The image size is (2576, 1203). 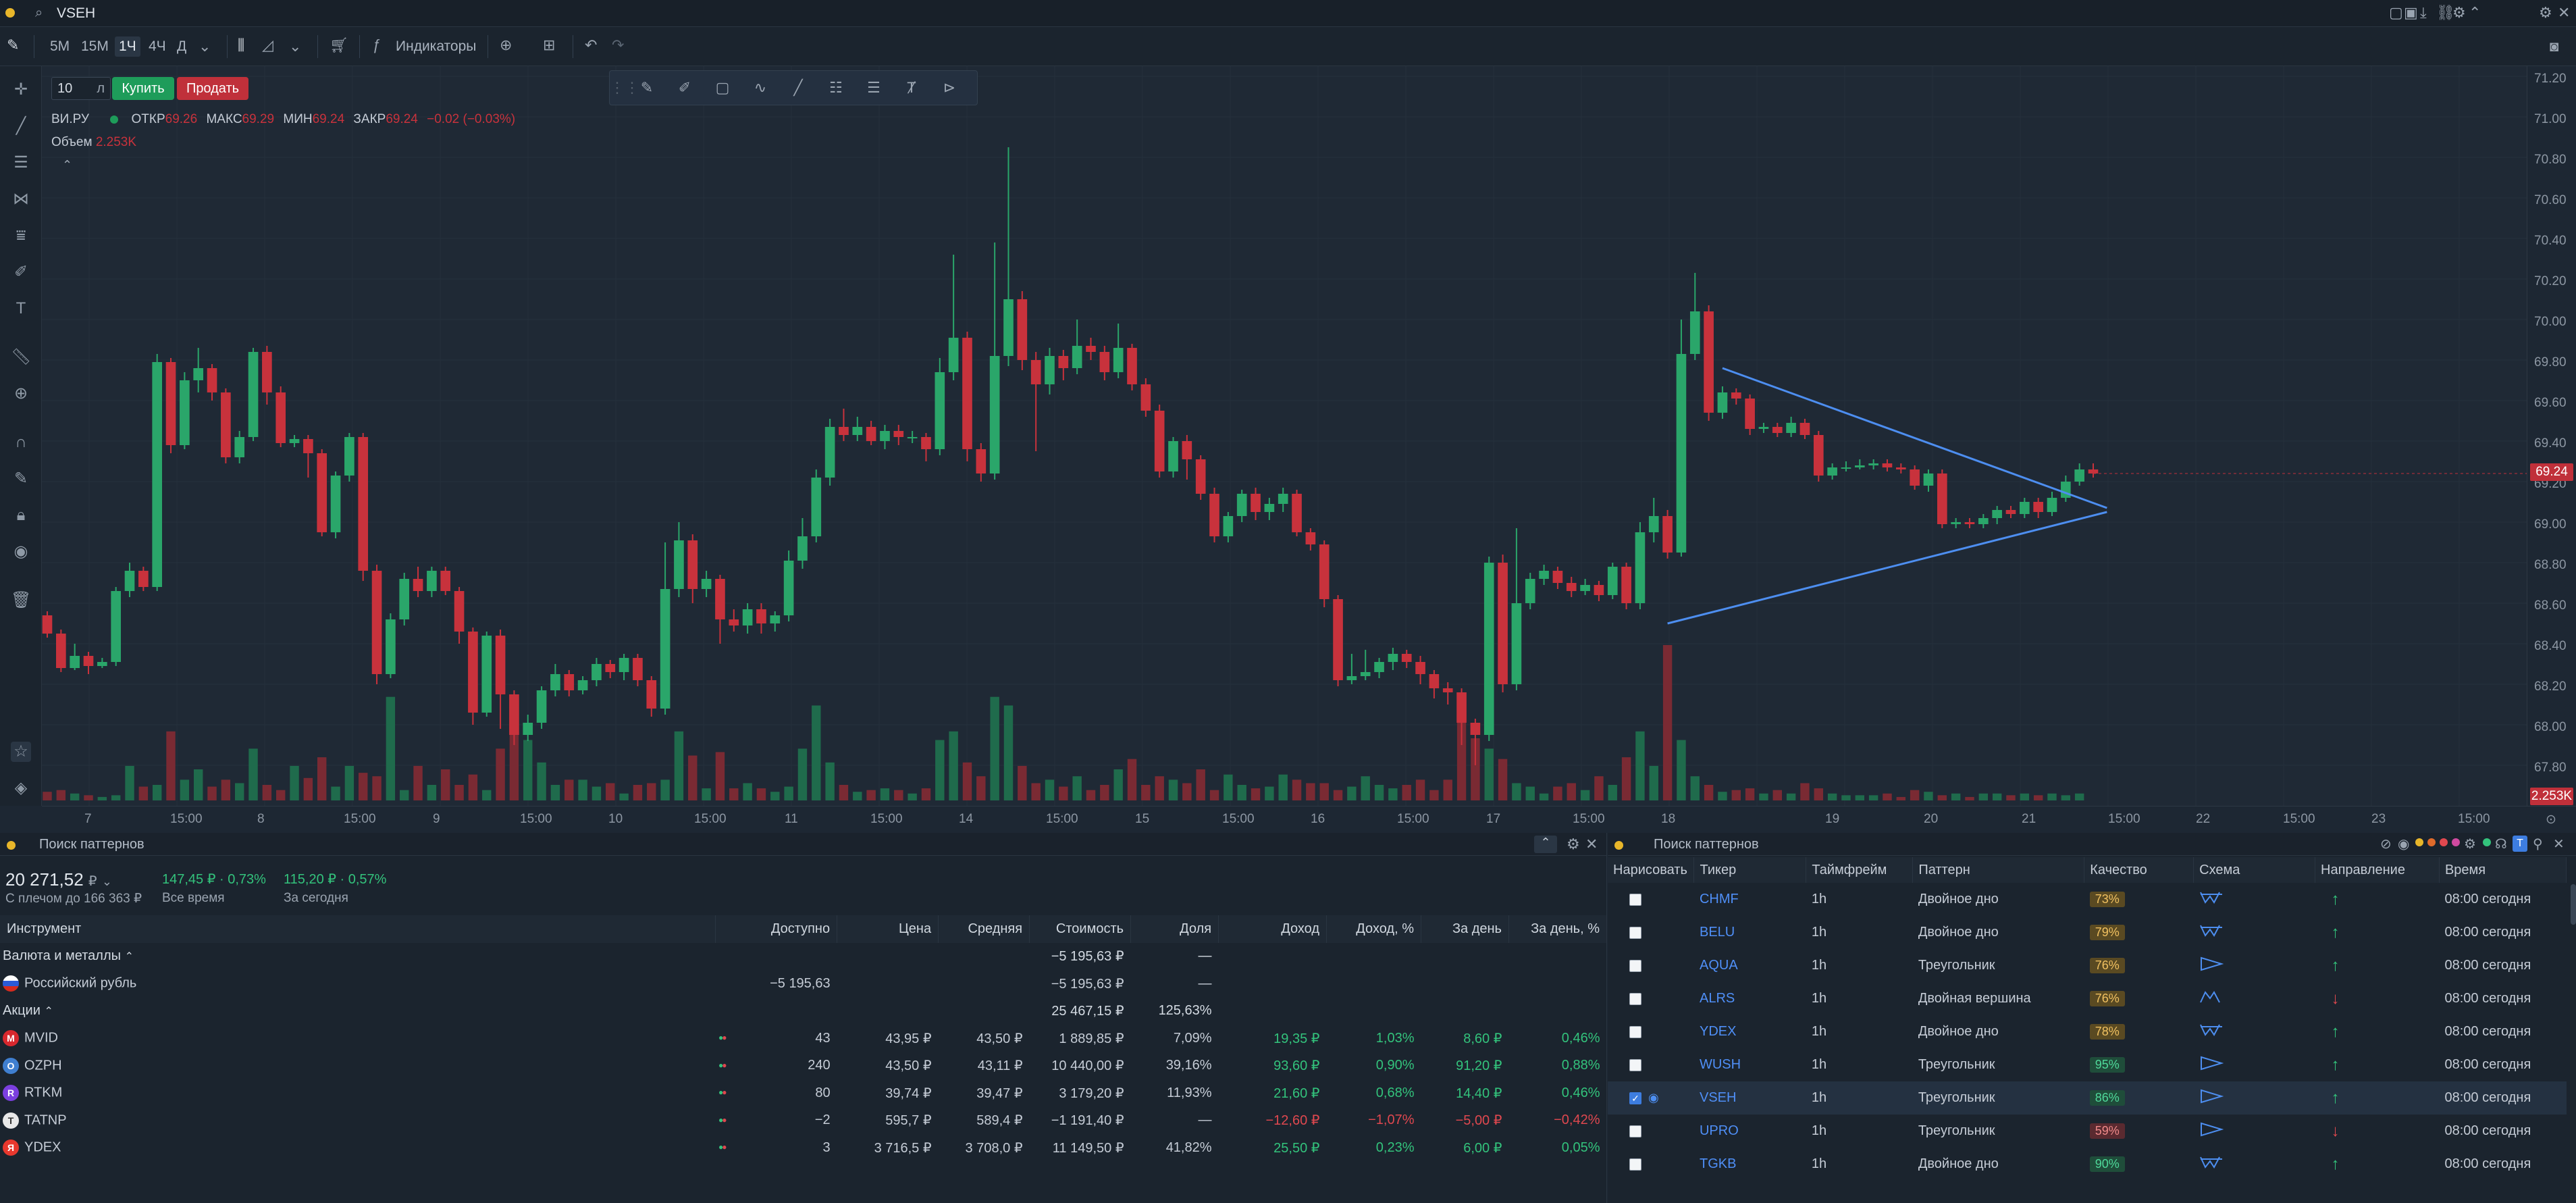 What do you see at coordinates (241, 45) in the screenshot?
I see `candles-icon: ⫼` at bounding box center [241, 45].